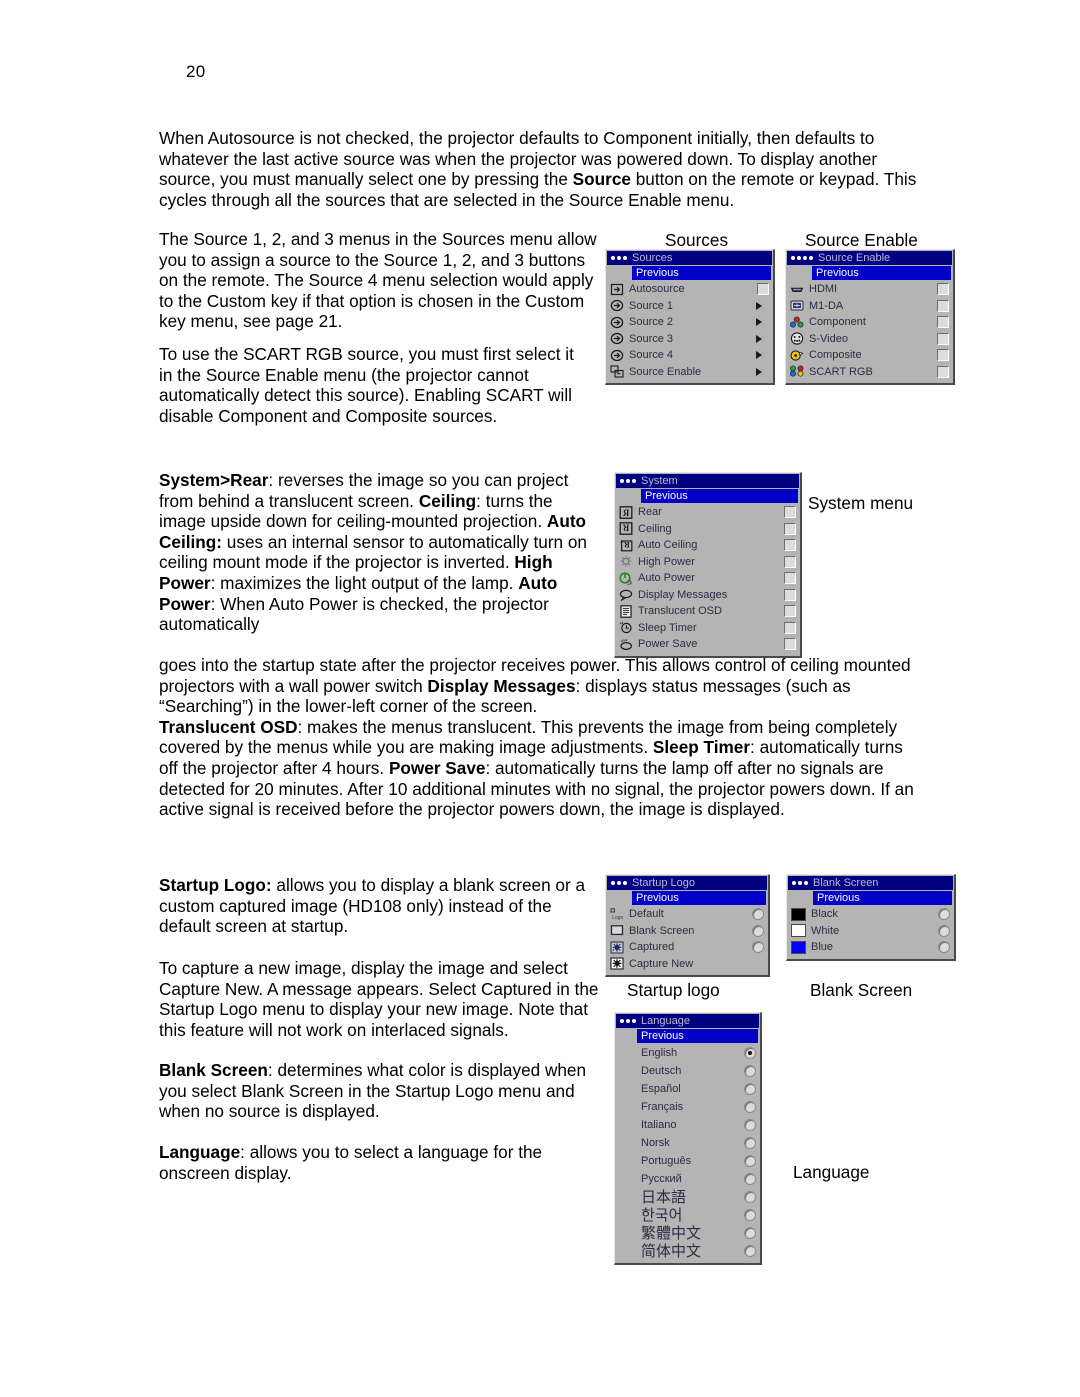 The width and height of the screenshot is (1080, 1397). What do you see at coordinates (707, 578) in the screenshot?
I see `menu-item: Auto Power` at bounding box center [707, 578].